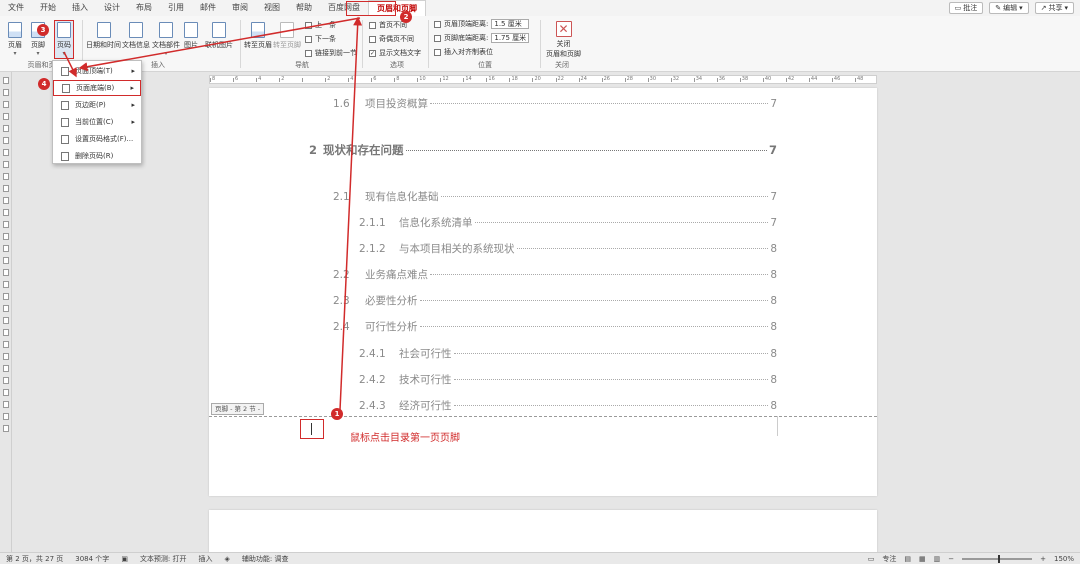 This screenshot has height=564, width=1080. I want to click on toc-entry: 2.4.1 社会可行性 8, so click(568, 353).